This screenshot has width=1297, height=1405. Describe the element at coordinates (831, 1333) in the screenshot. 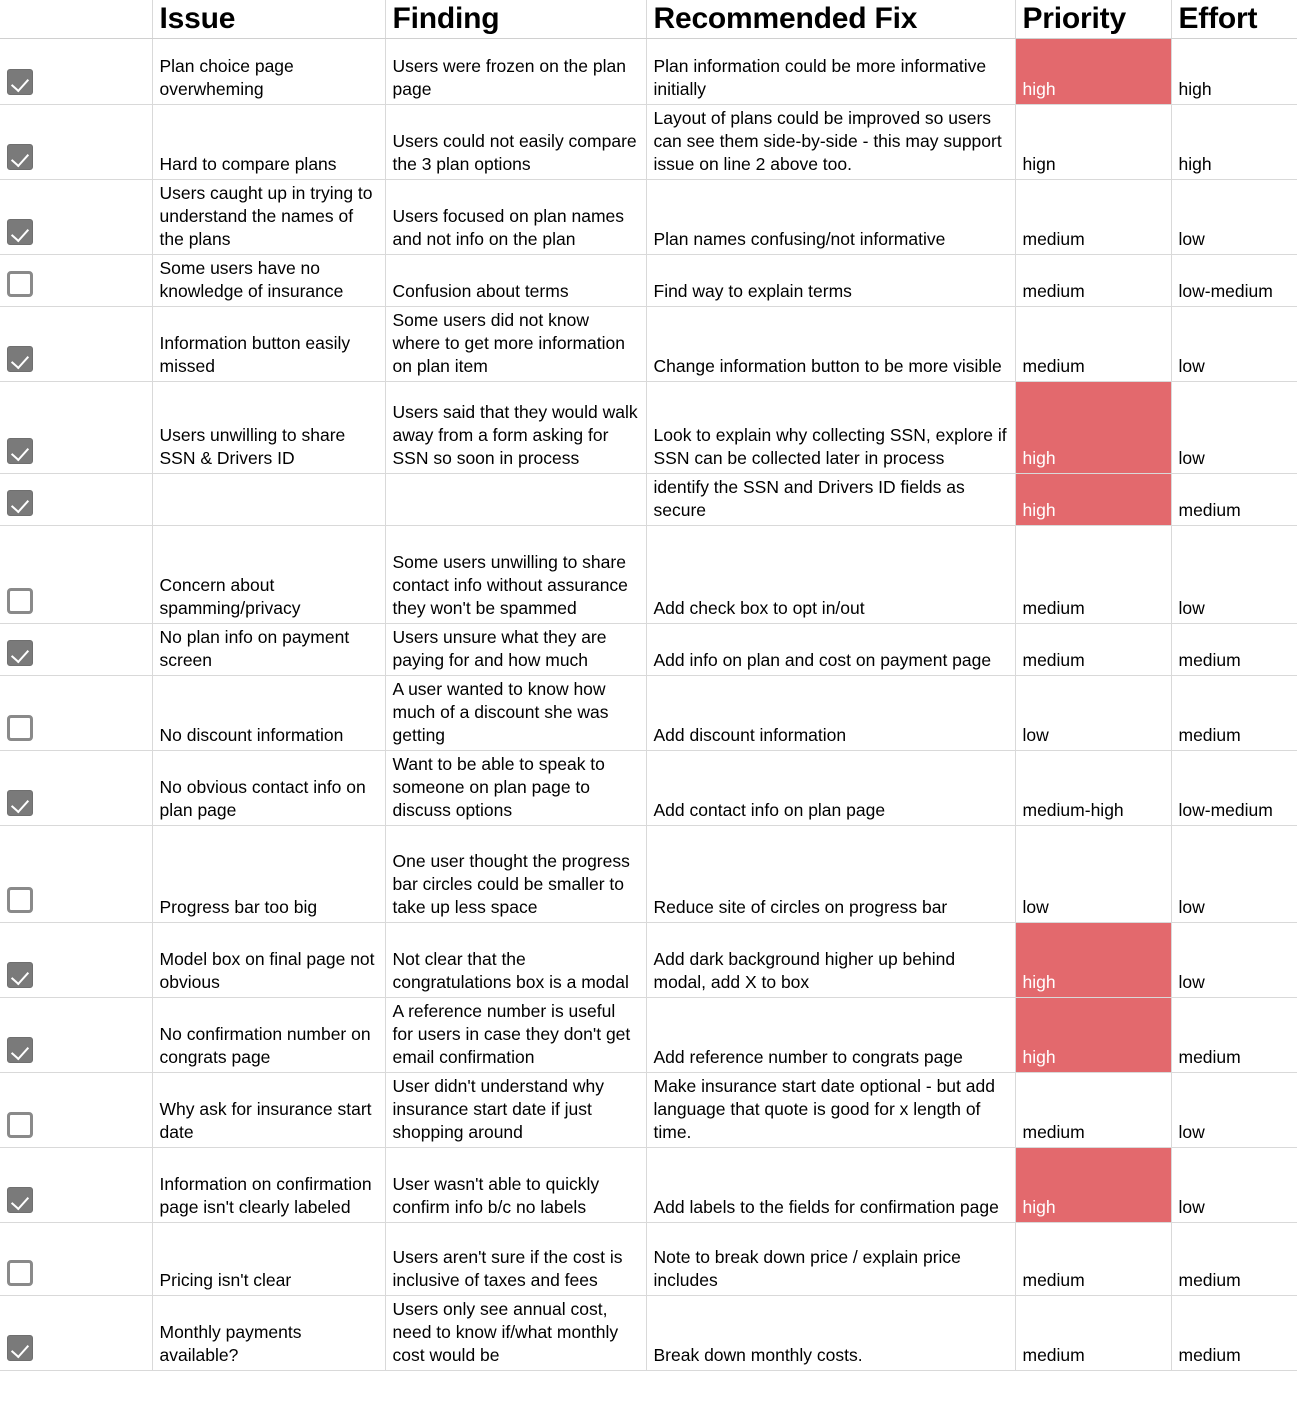

I see `cell-recommended-fix: Break down monthly costs.` at that location.